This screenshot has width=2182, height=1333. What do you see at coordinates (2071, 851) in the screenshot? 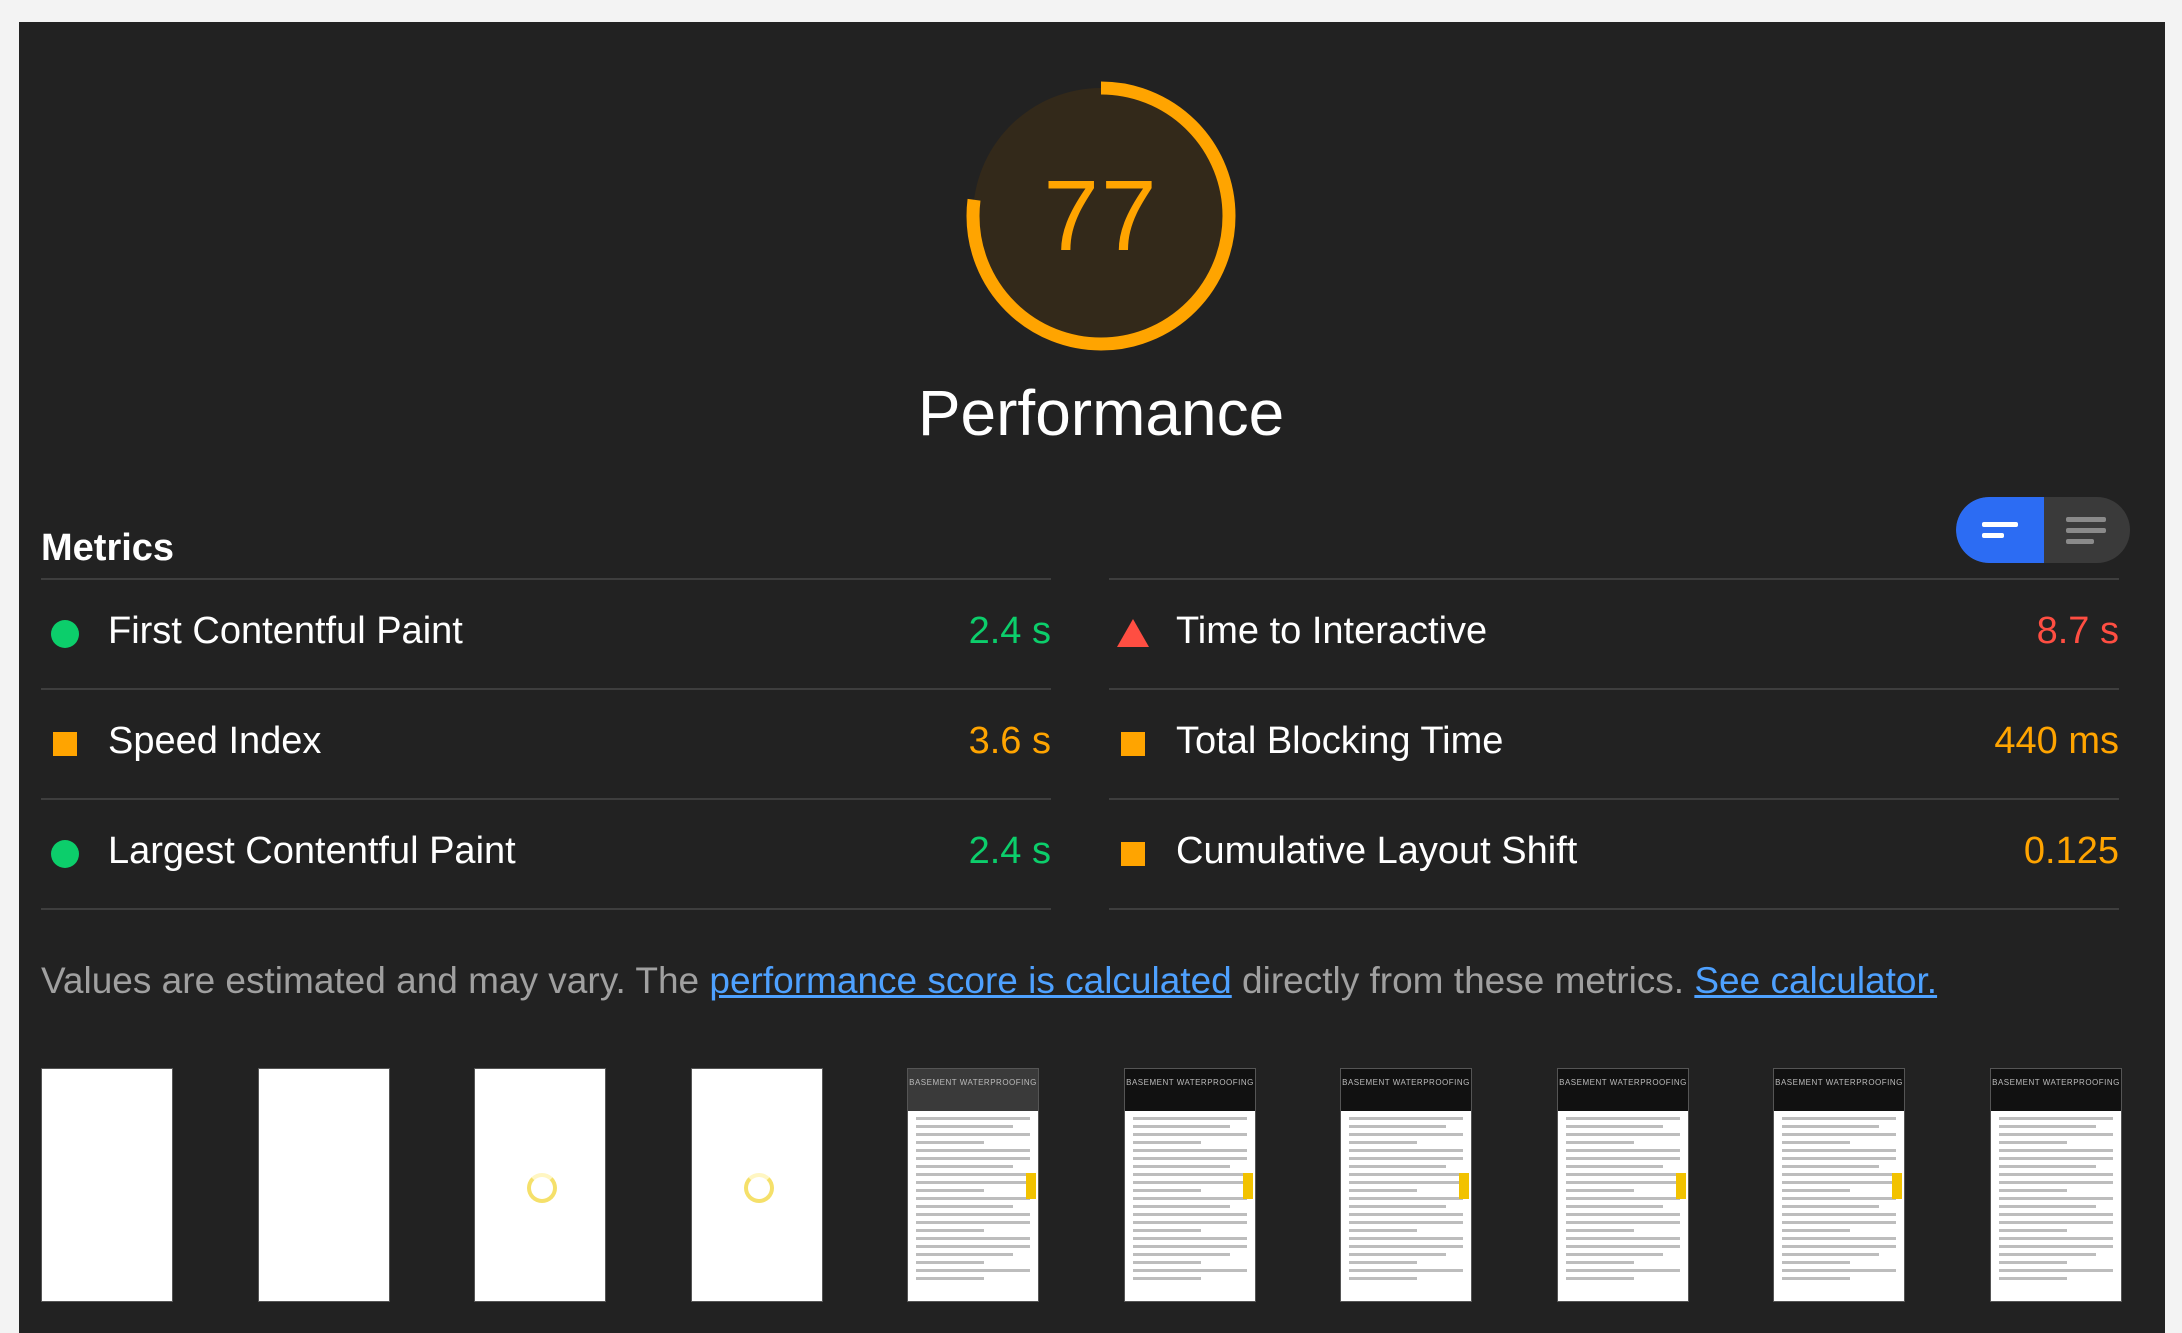
I see `metric-value: 0.125` at bounding box center [2071, 851].